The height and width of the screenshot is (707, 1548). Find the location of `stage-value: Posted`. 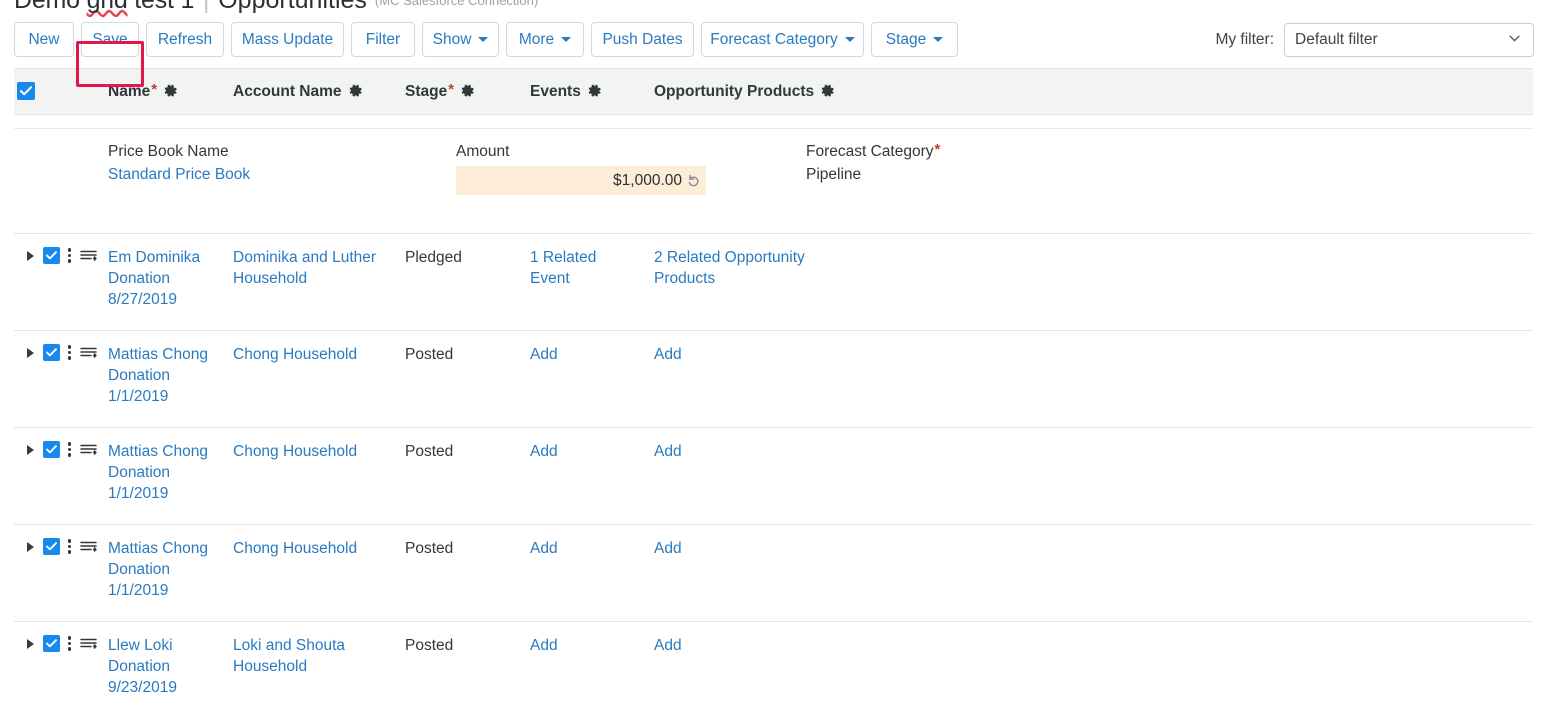

stage-value: Posted is located at coordinates (429, 548).